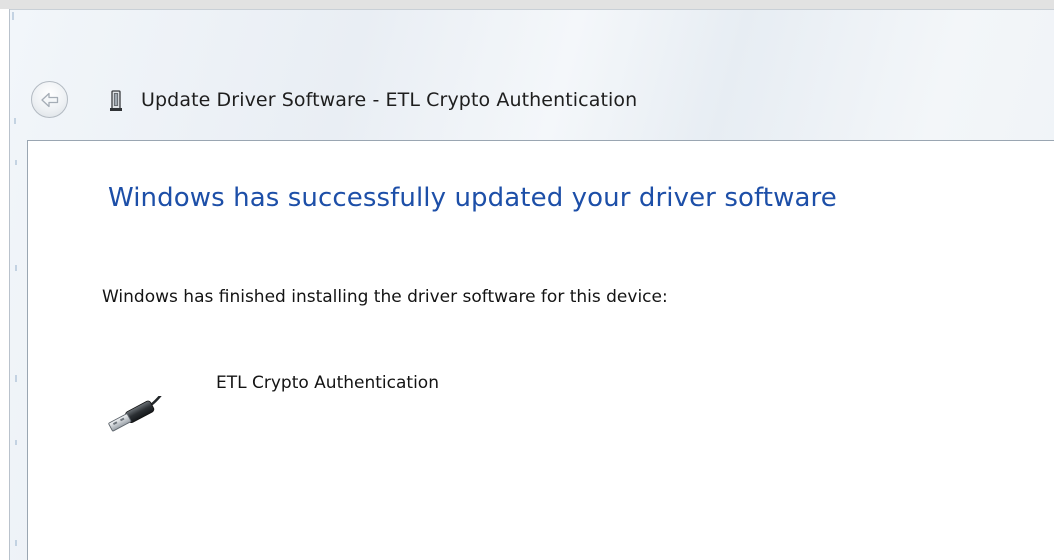 The image size is (1054, 560). Describe the element at coordinates (134, 414) in the screenshot. I see `usb-device-icon` at that location.